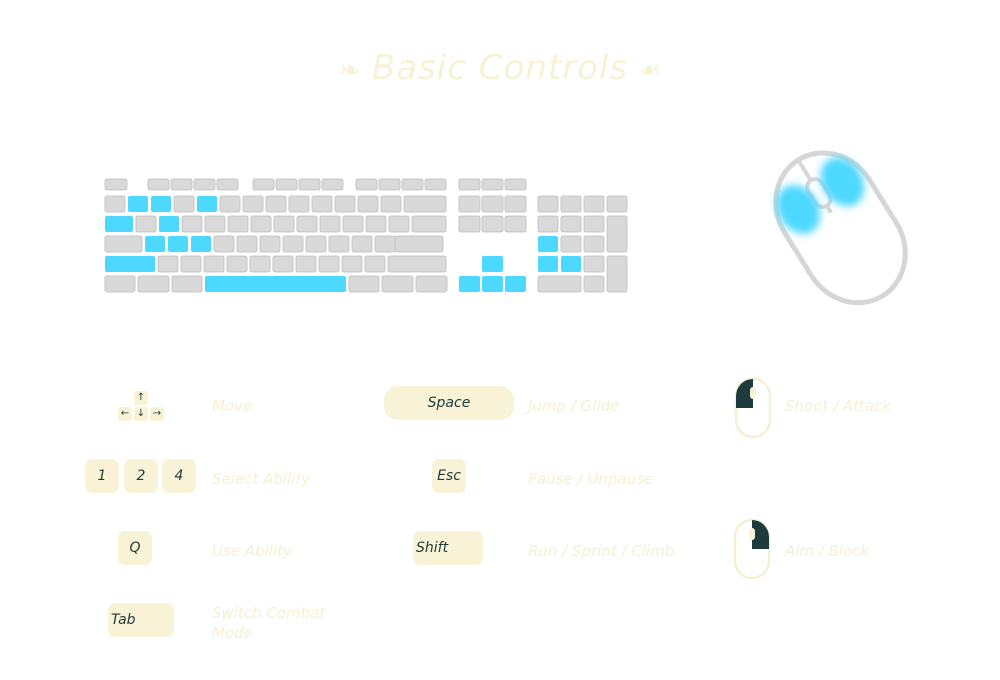 Image resolution: width=1000 pixels, height=680 pixels. I want to click on key-2-diagram, so click(138, 204).